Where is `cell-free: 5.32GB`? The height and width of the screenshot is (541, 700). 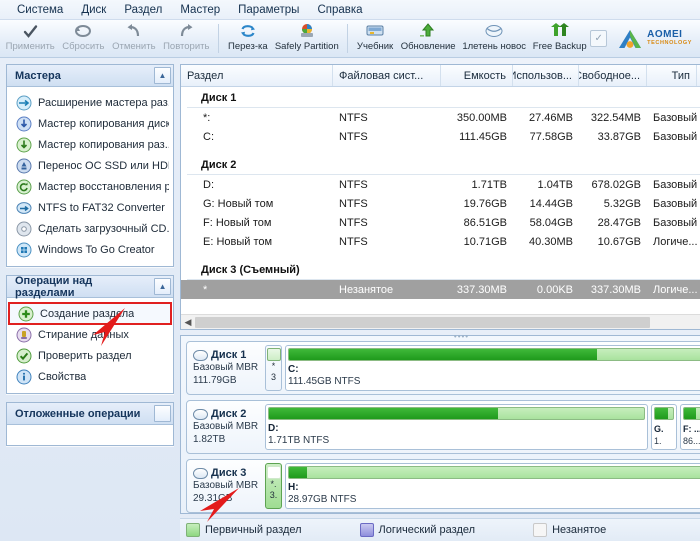 cell-free: 5.32GB is located at coordinates (622, 203).